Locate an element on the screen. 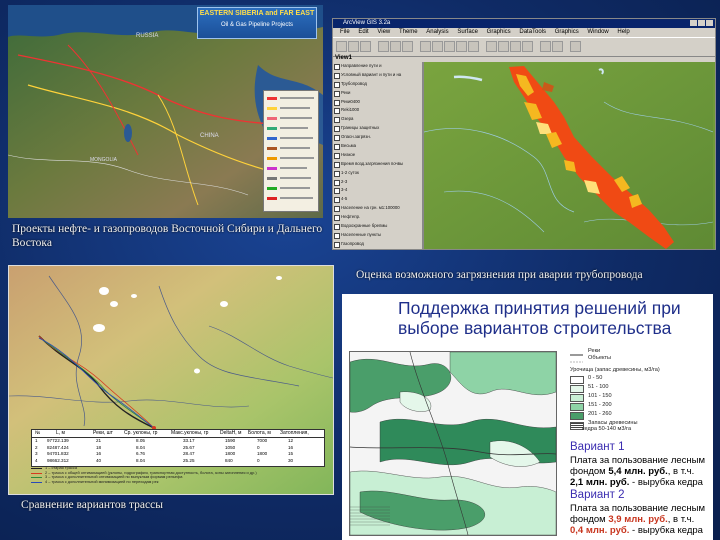 This screenshot has width=720, height=540. variant-2-cedar: 0,4 млн. руб. is located at coordinates (600, 530).